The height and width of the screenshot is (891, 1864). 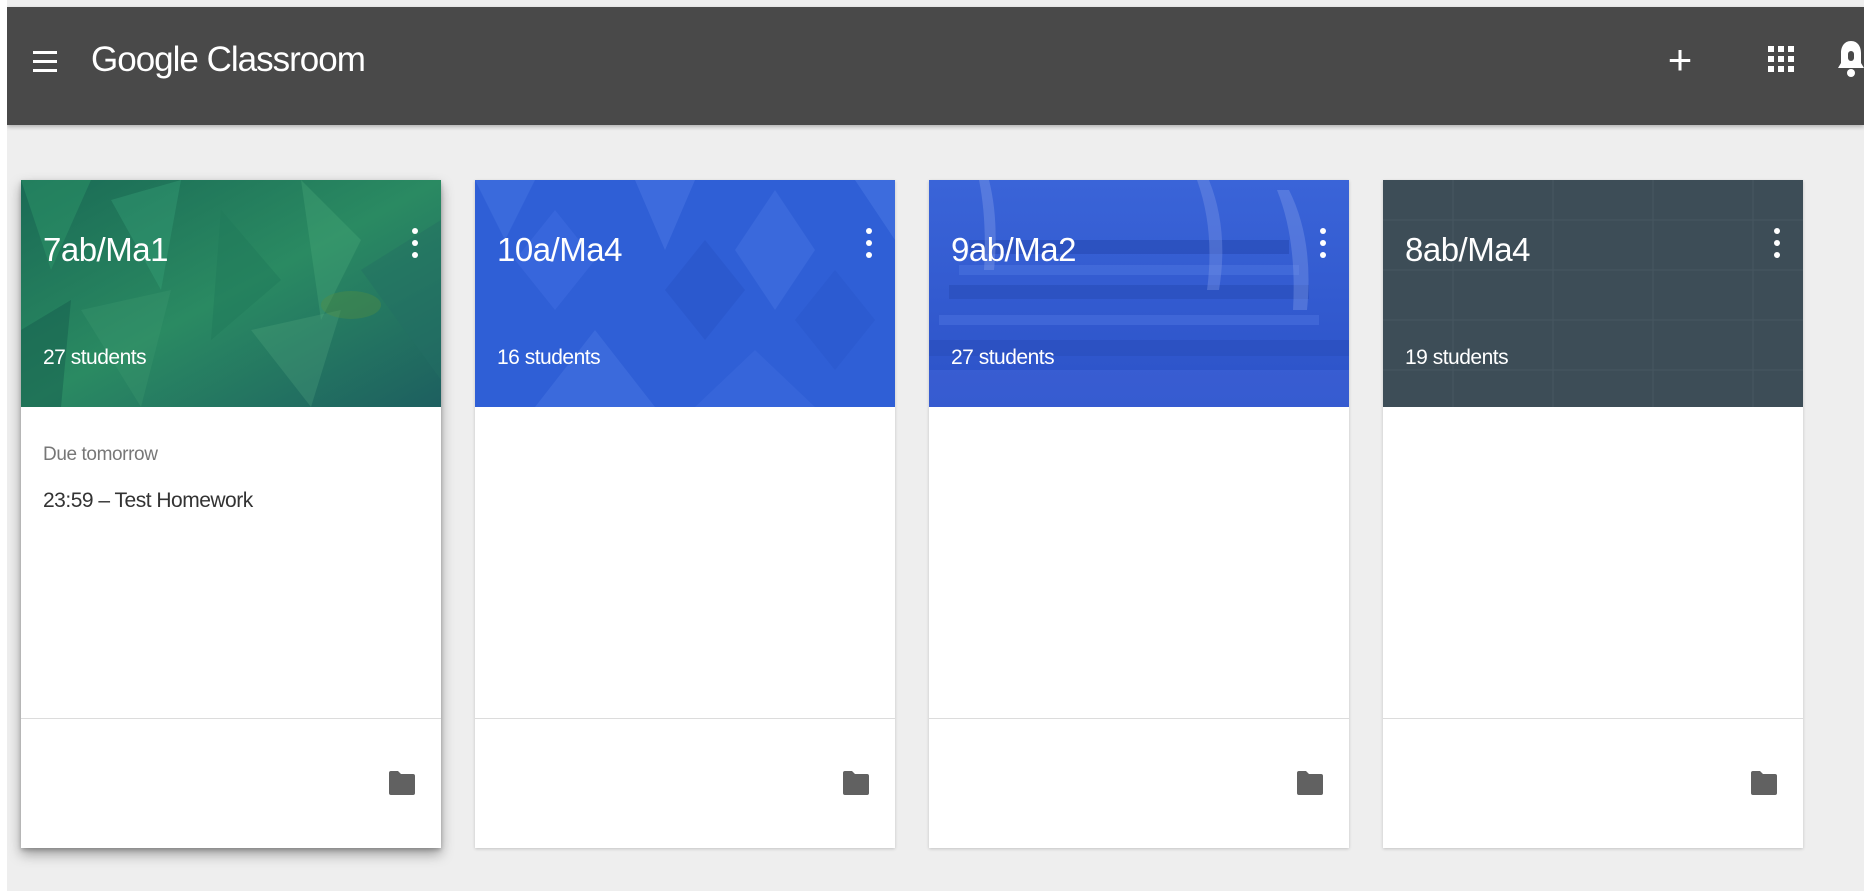 I want to click on student-count: 16 students, so click(x=549, y=357).